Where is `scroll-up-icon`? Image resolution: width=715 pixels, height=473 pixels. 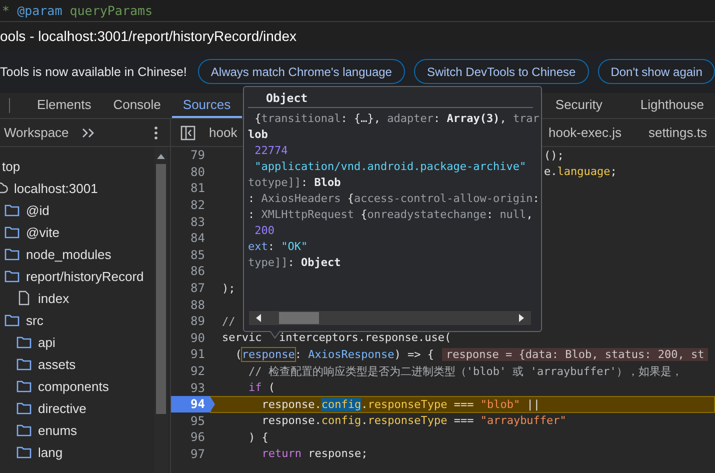
scroll-up-icon is located at coordinates (161, 156).